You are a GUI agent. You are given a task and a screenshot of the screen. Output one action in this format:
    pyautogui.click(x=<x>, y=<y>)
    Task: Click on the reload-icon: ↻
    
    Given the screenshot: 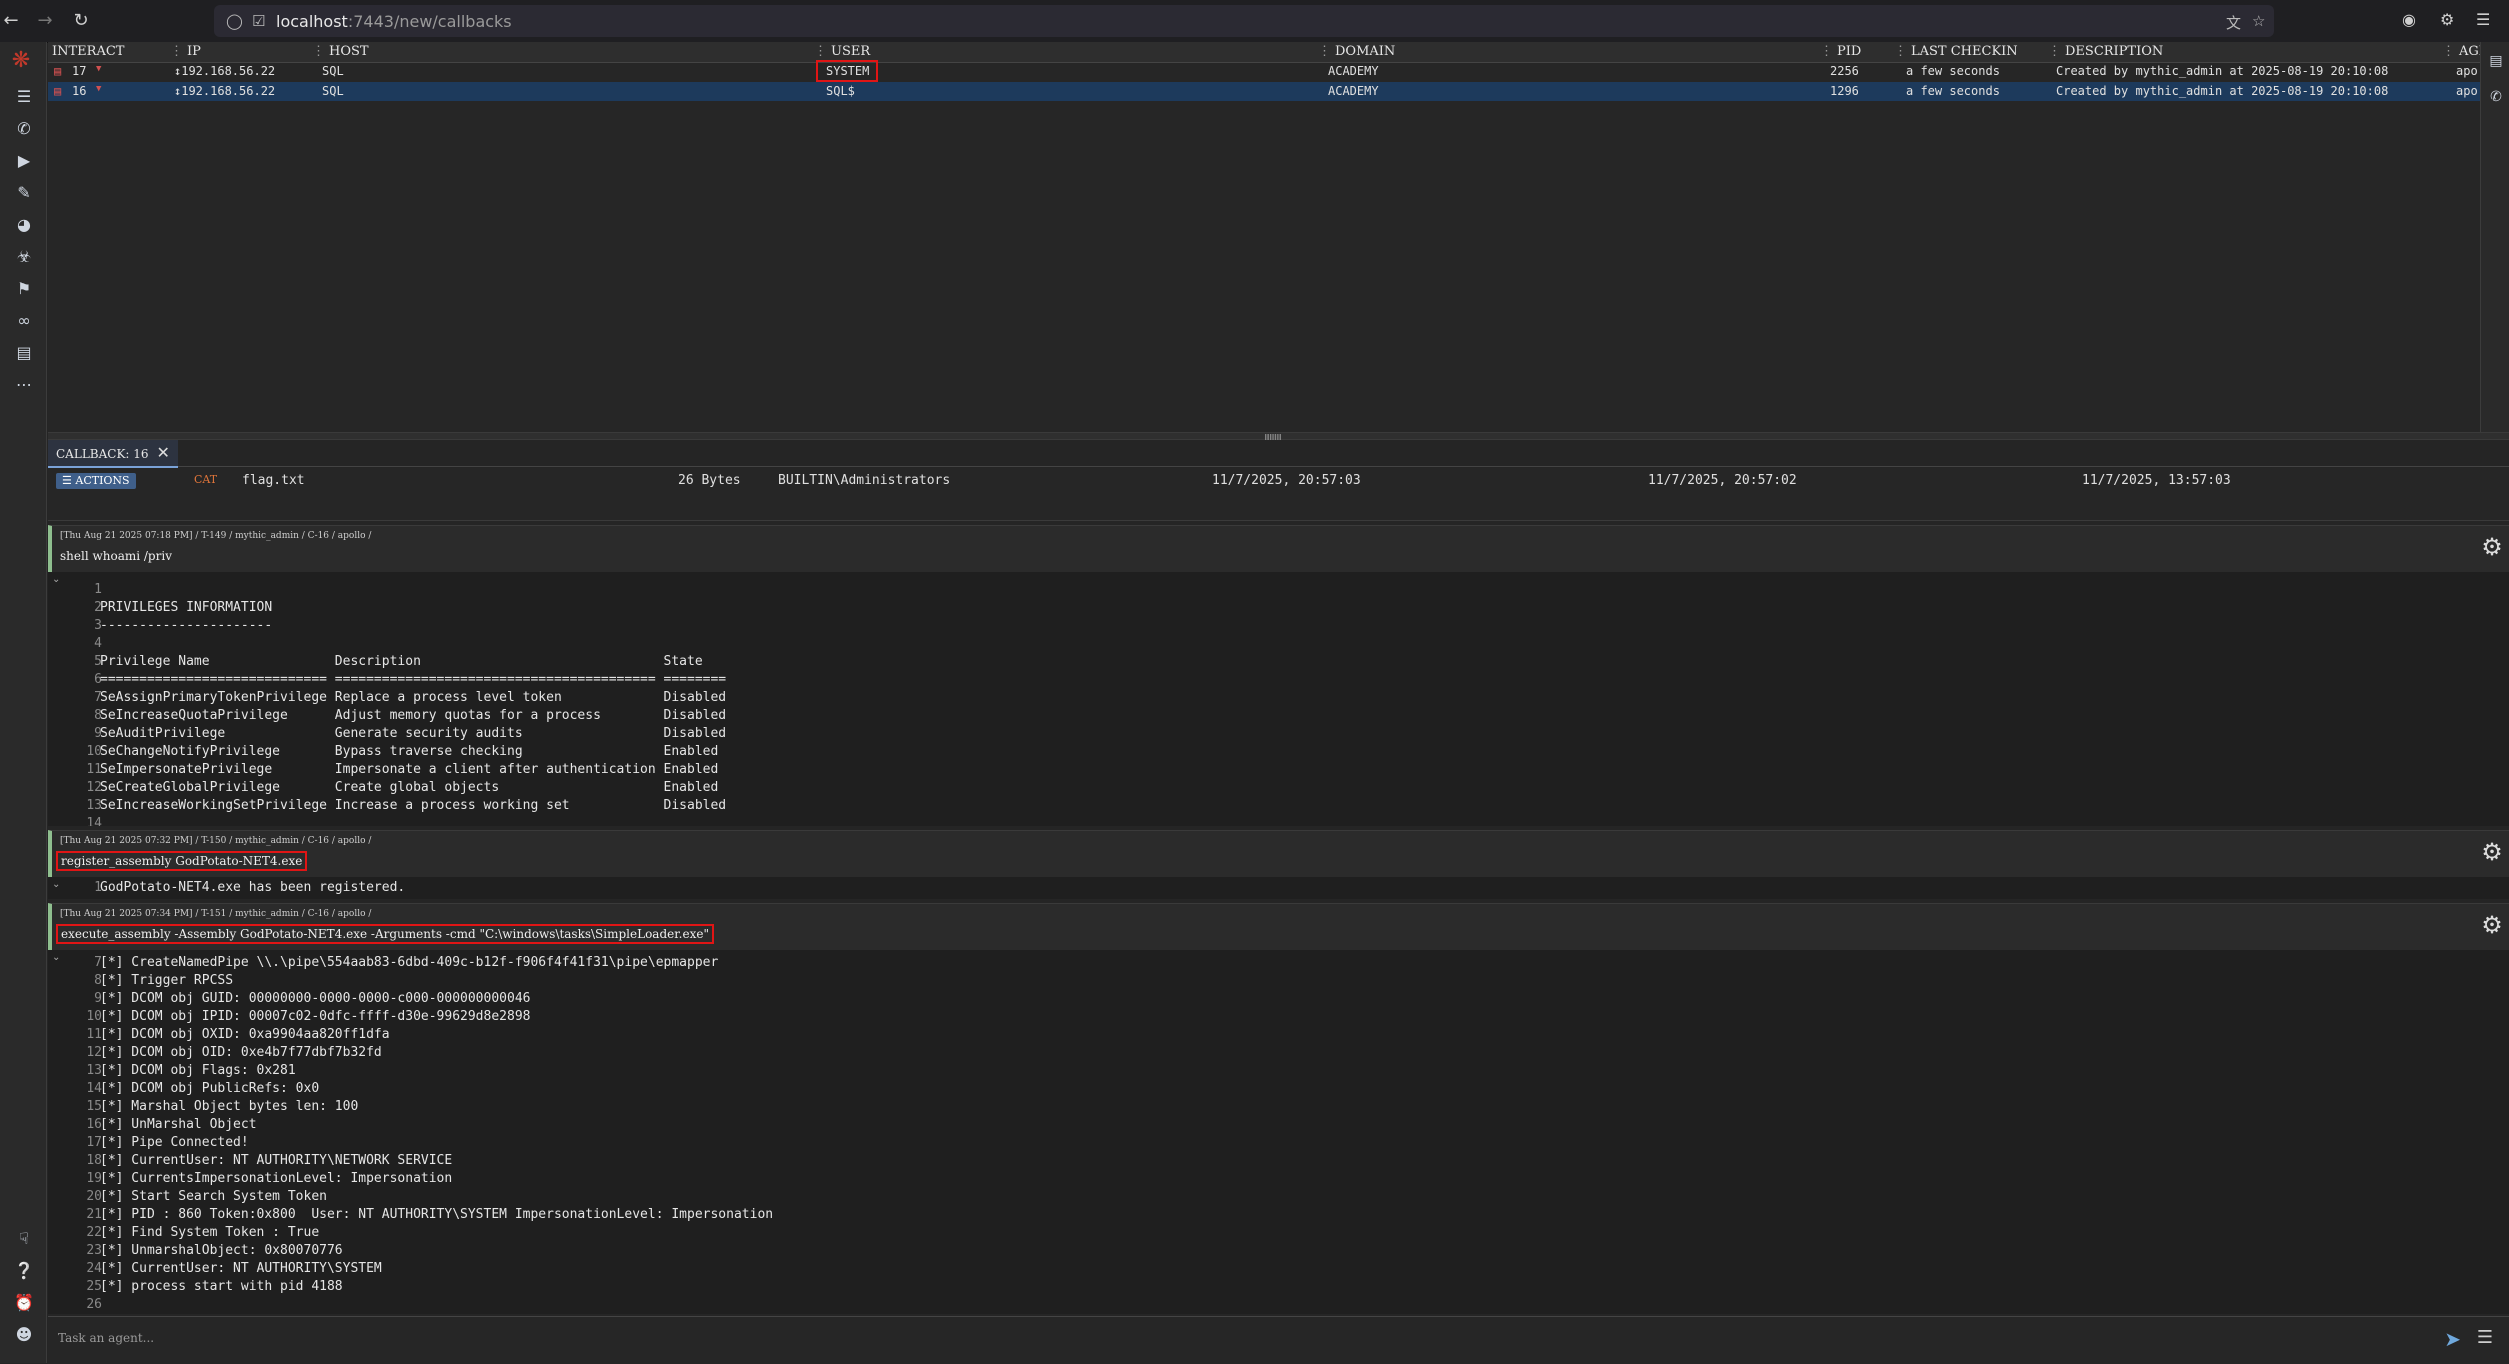 What is the action you would take?
    pyautogui.click(x=81, y=21)
    